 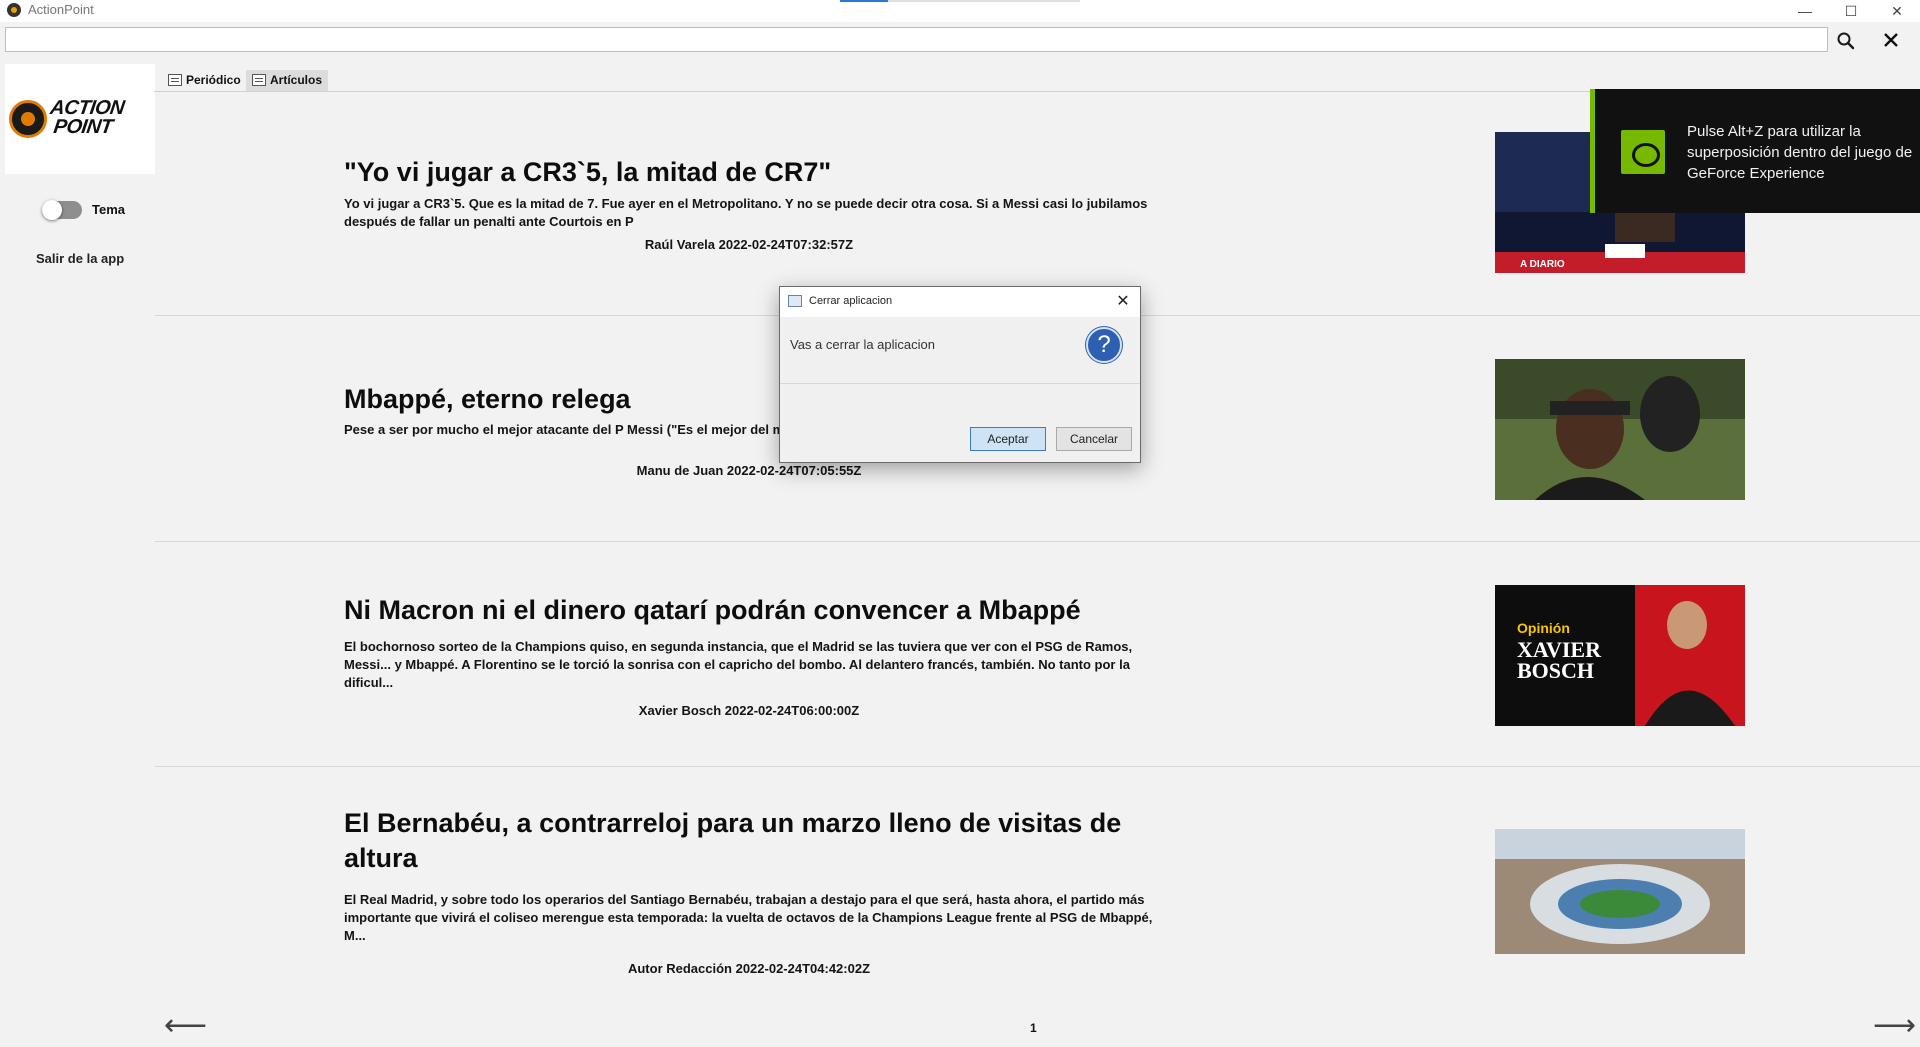 I want to click on tab-periodico: Periódico, so click(x=204, y=80).